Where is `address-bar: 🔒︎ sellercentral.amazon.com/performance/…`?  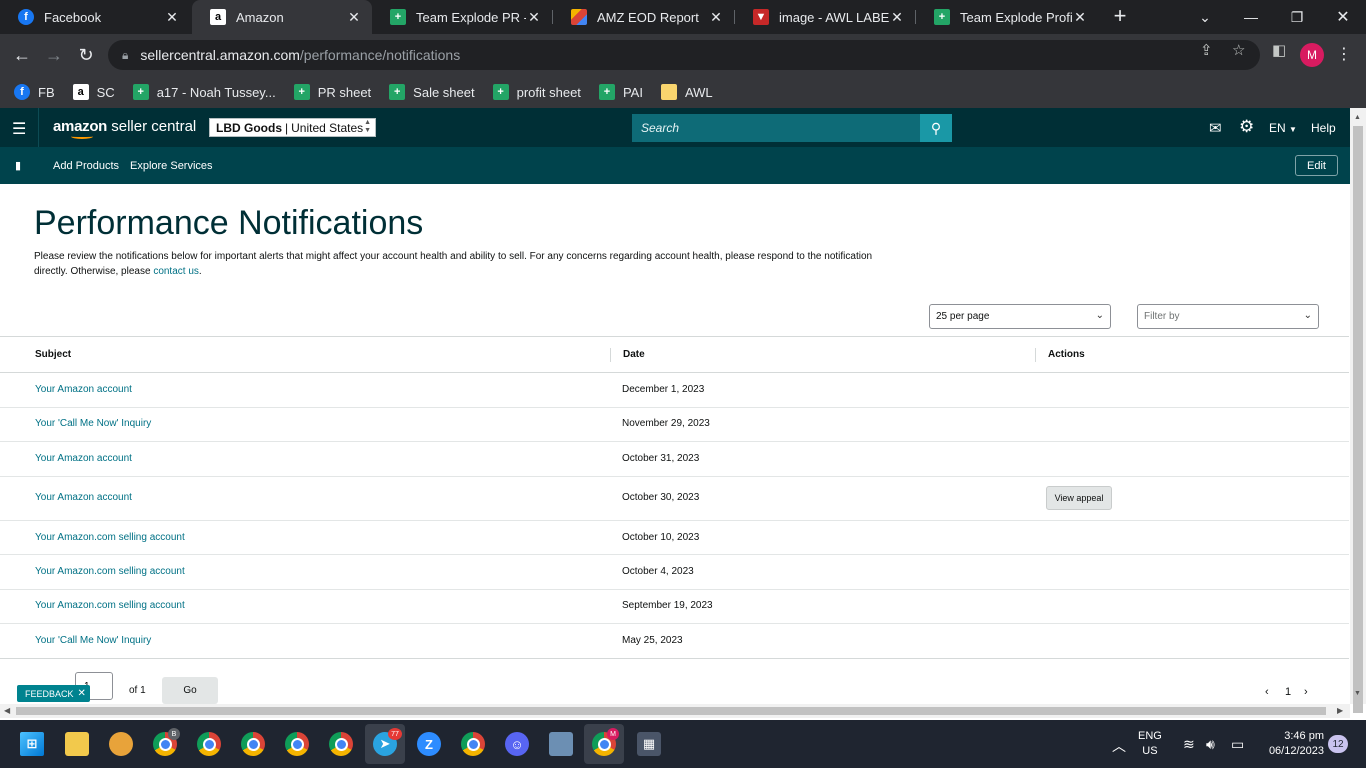 address-bar: 🔒︎ sellercentral.amazon.com/performance/… is located at coordinates (684, 55).